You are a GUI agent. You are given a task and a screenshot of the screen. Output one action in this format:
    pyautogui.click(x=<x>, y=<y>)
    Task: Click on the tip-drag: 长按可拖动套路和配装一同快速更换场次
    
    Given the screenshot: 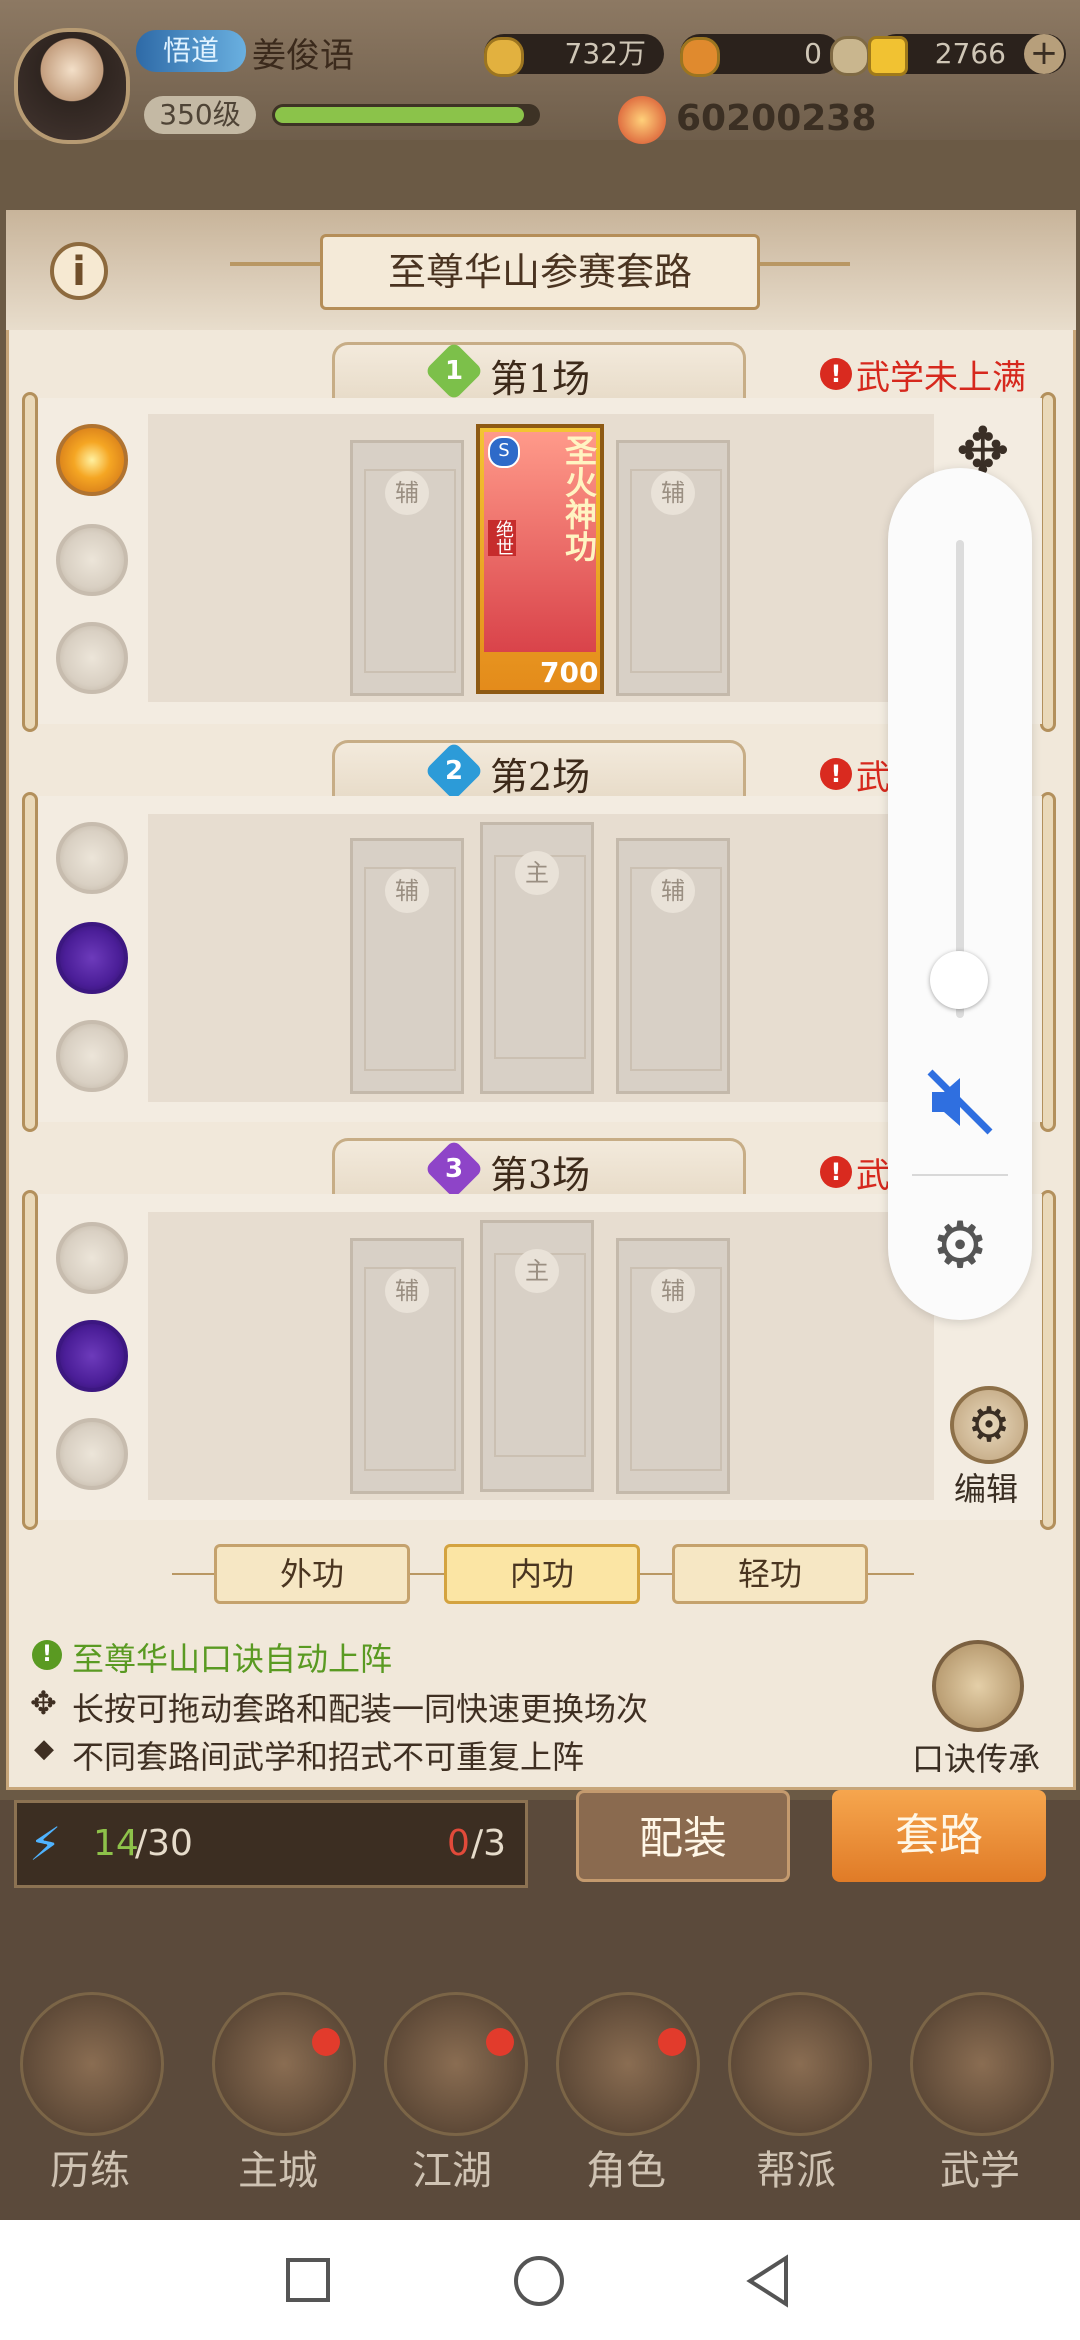 What is the action you would take?
    pyautogui.click(x=360, y=1709)
    